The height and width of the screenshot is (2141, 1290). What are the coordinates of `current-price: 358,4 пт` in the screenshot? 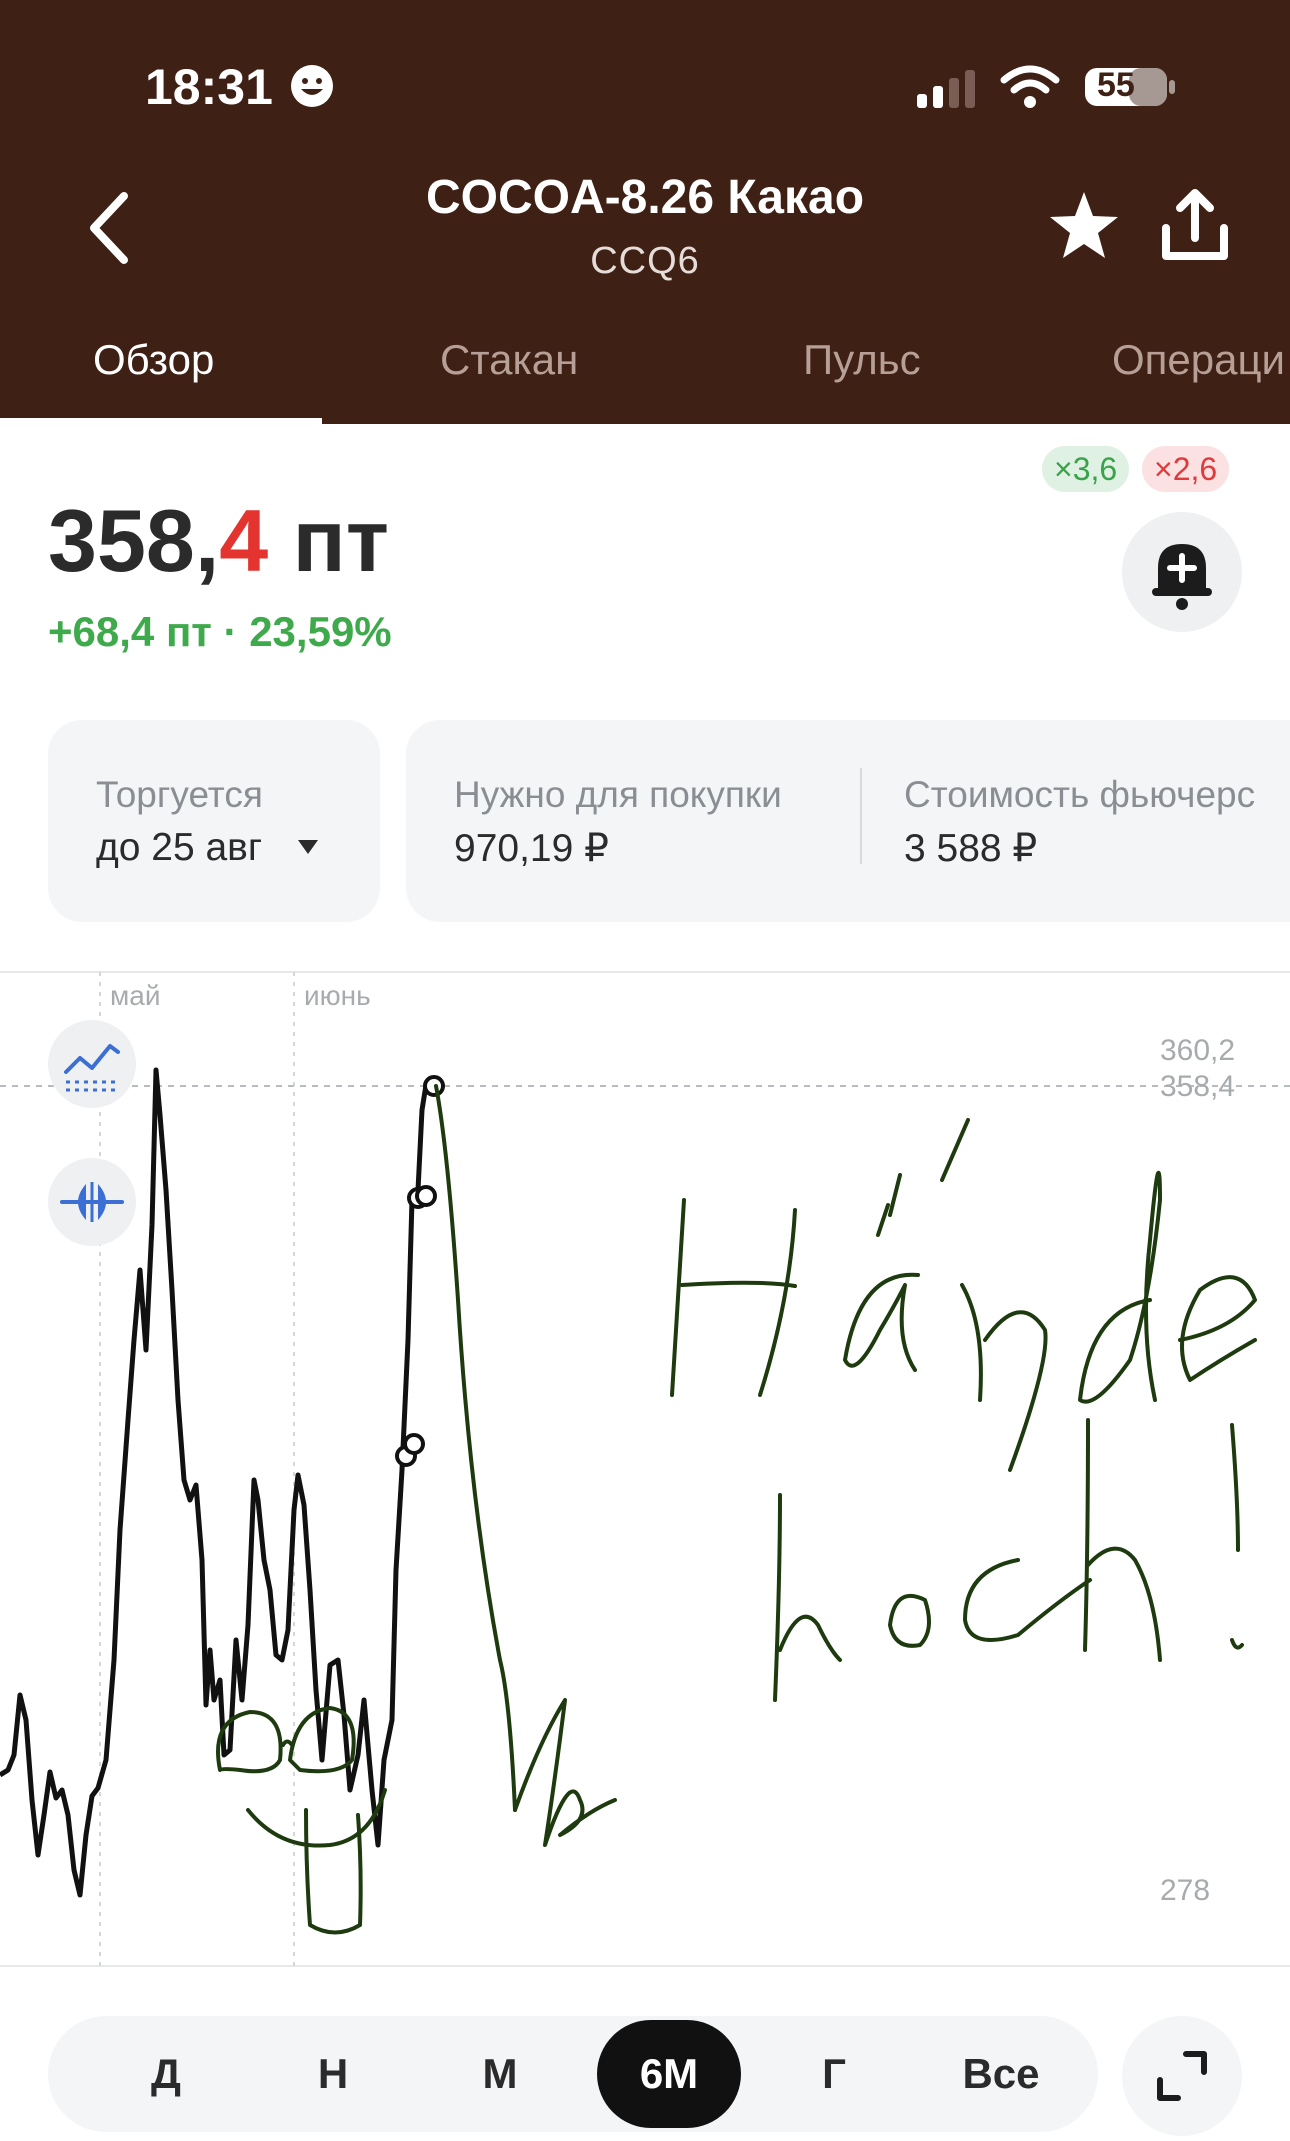 It's located at (218, 541).